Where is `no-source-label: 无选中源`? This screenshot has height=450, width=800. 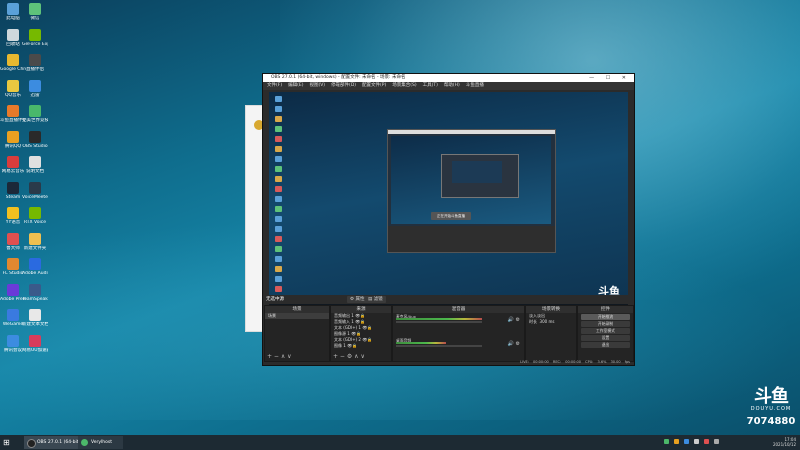
no-source-label: 无选中源 is located at coordinates (275, 299).